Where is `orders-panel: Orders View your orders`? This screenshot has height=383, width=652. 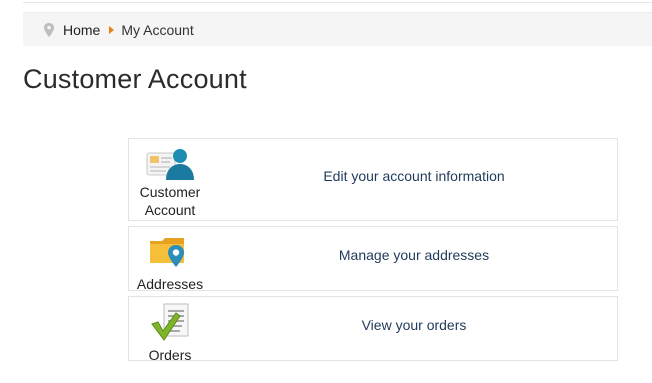
orders-panel: Orders View your orders is located at coordinates (373, 330).